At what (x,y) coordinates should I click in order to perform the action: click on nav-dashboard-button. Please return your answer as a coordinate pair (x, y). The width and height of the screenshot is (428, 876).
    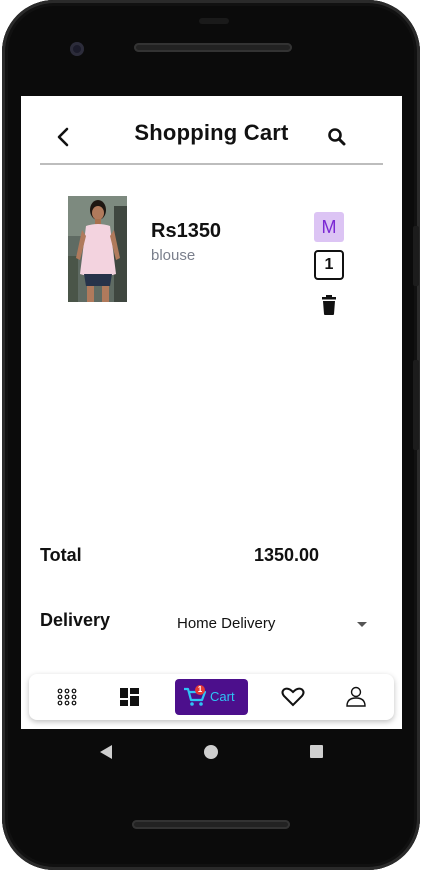
    Looking at the image, I should click on (130, 697).